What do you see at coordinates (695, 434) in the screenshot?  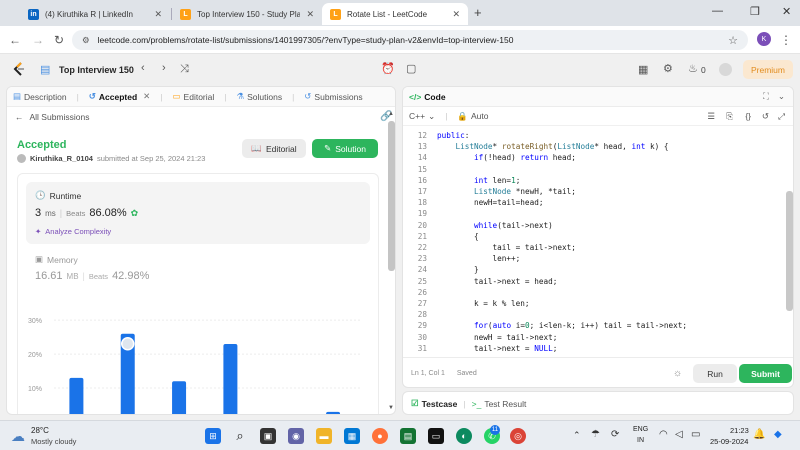 I see `battery-icon: ▭` at bounding box center [695, 434].